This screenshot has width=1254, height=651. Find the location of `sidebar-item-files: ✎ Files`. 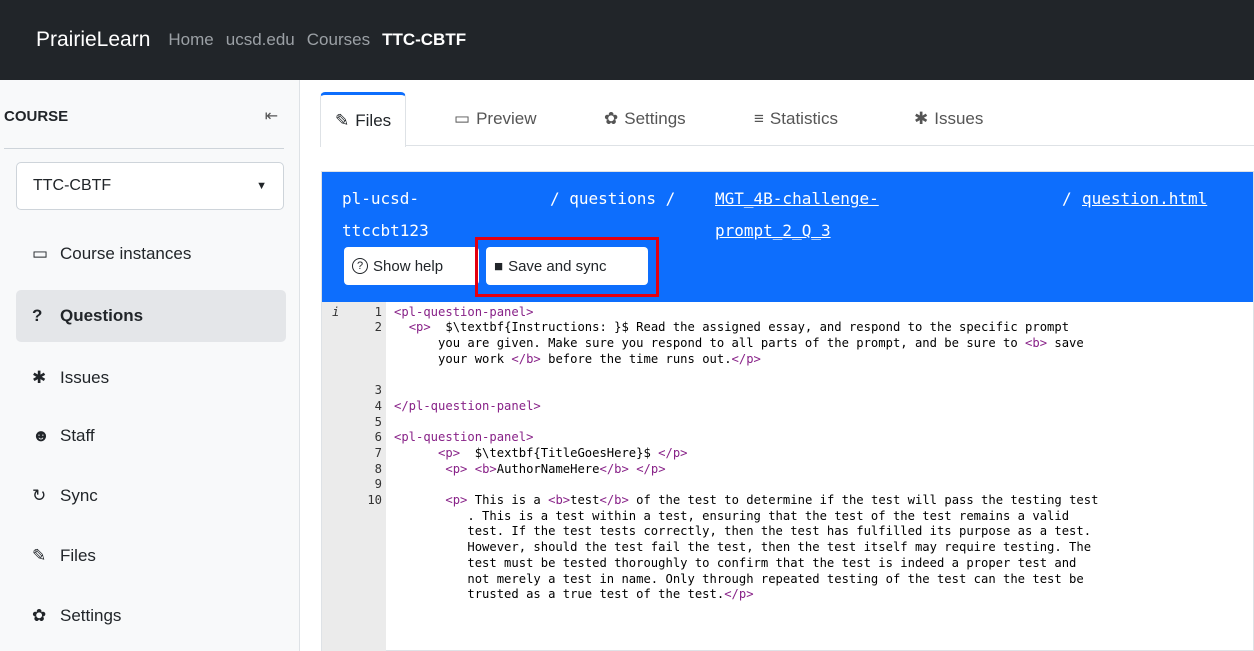

sidebar-item-files: ✎ Files is located at coordinates (151, 556).